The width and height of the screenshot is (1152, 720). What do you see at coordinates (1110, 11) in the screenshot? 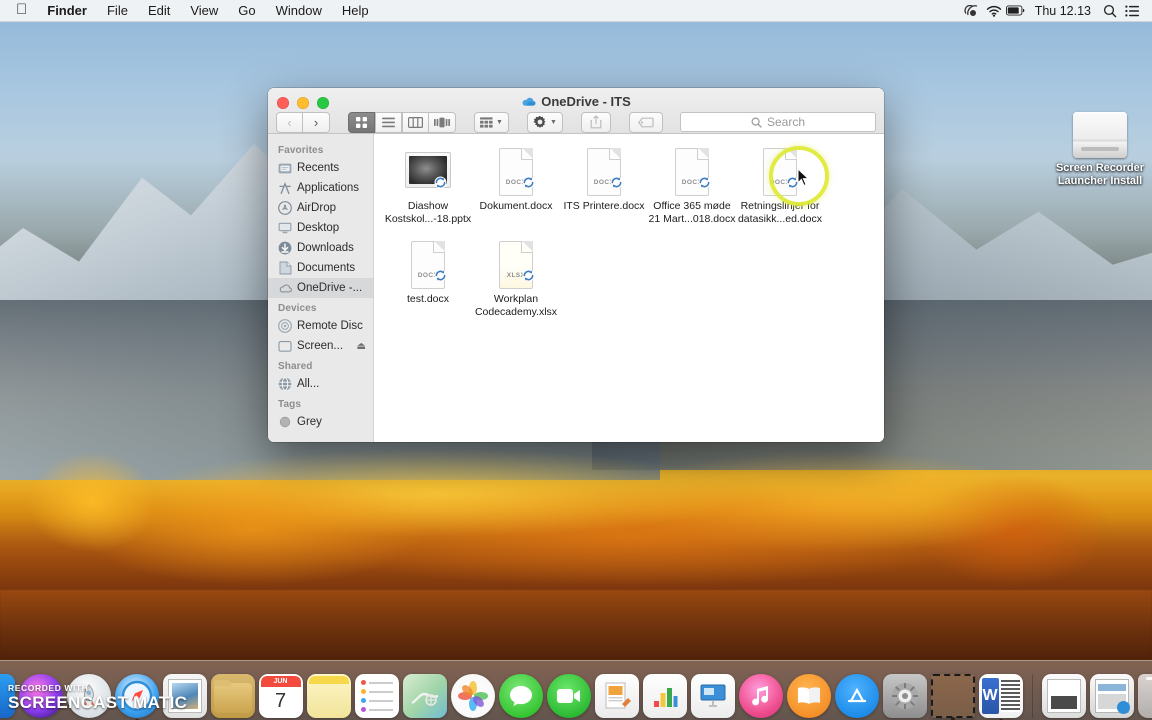
I see `spotlight-search-icon` at bounding box center [1110, 11].